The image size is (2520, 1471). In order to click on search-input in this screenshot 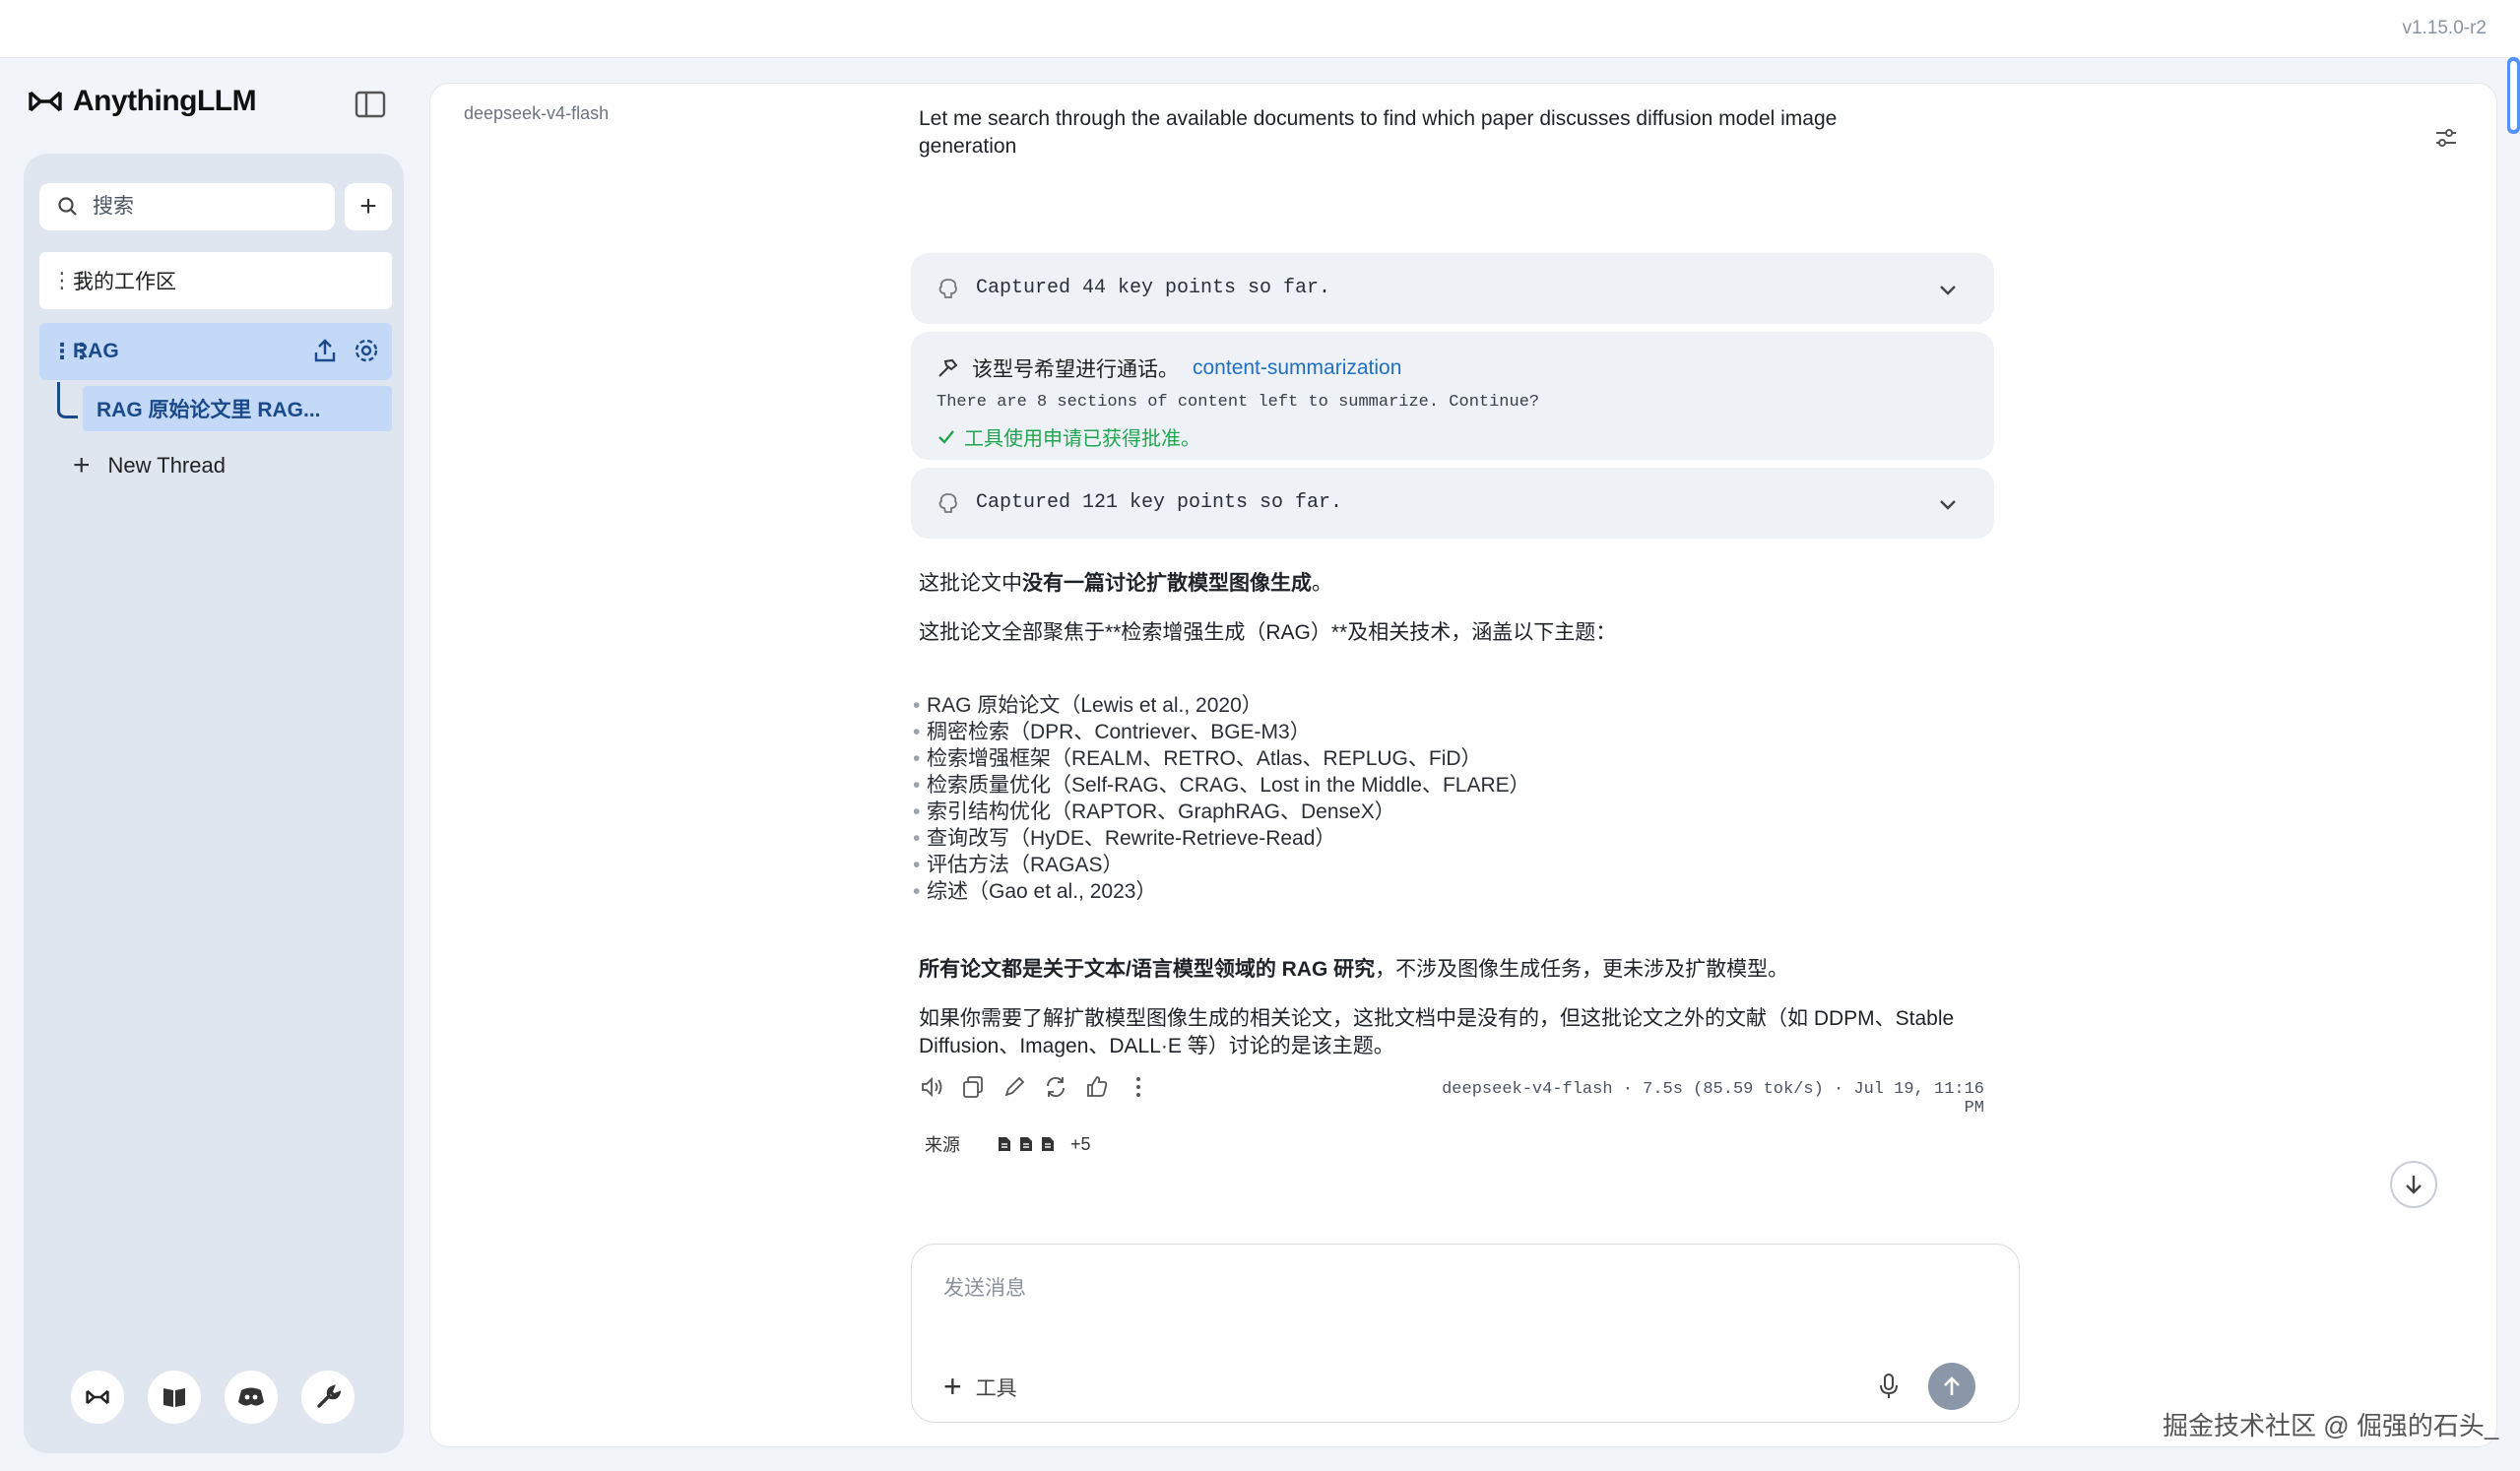, I will do `click(206, 207)`.